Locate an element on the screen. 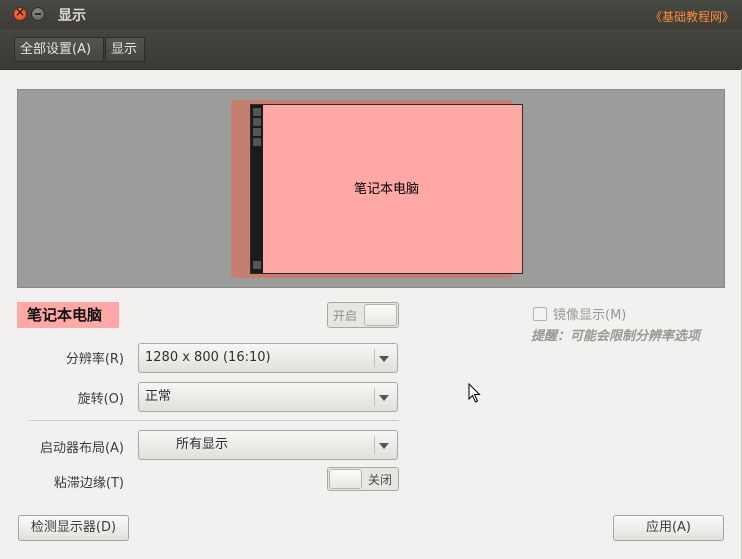 Image resolution: width=742 pixels, height=559 pixels. launcher-placement-value: 所有显示 is located at coordinates (202, 444).